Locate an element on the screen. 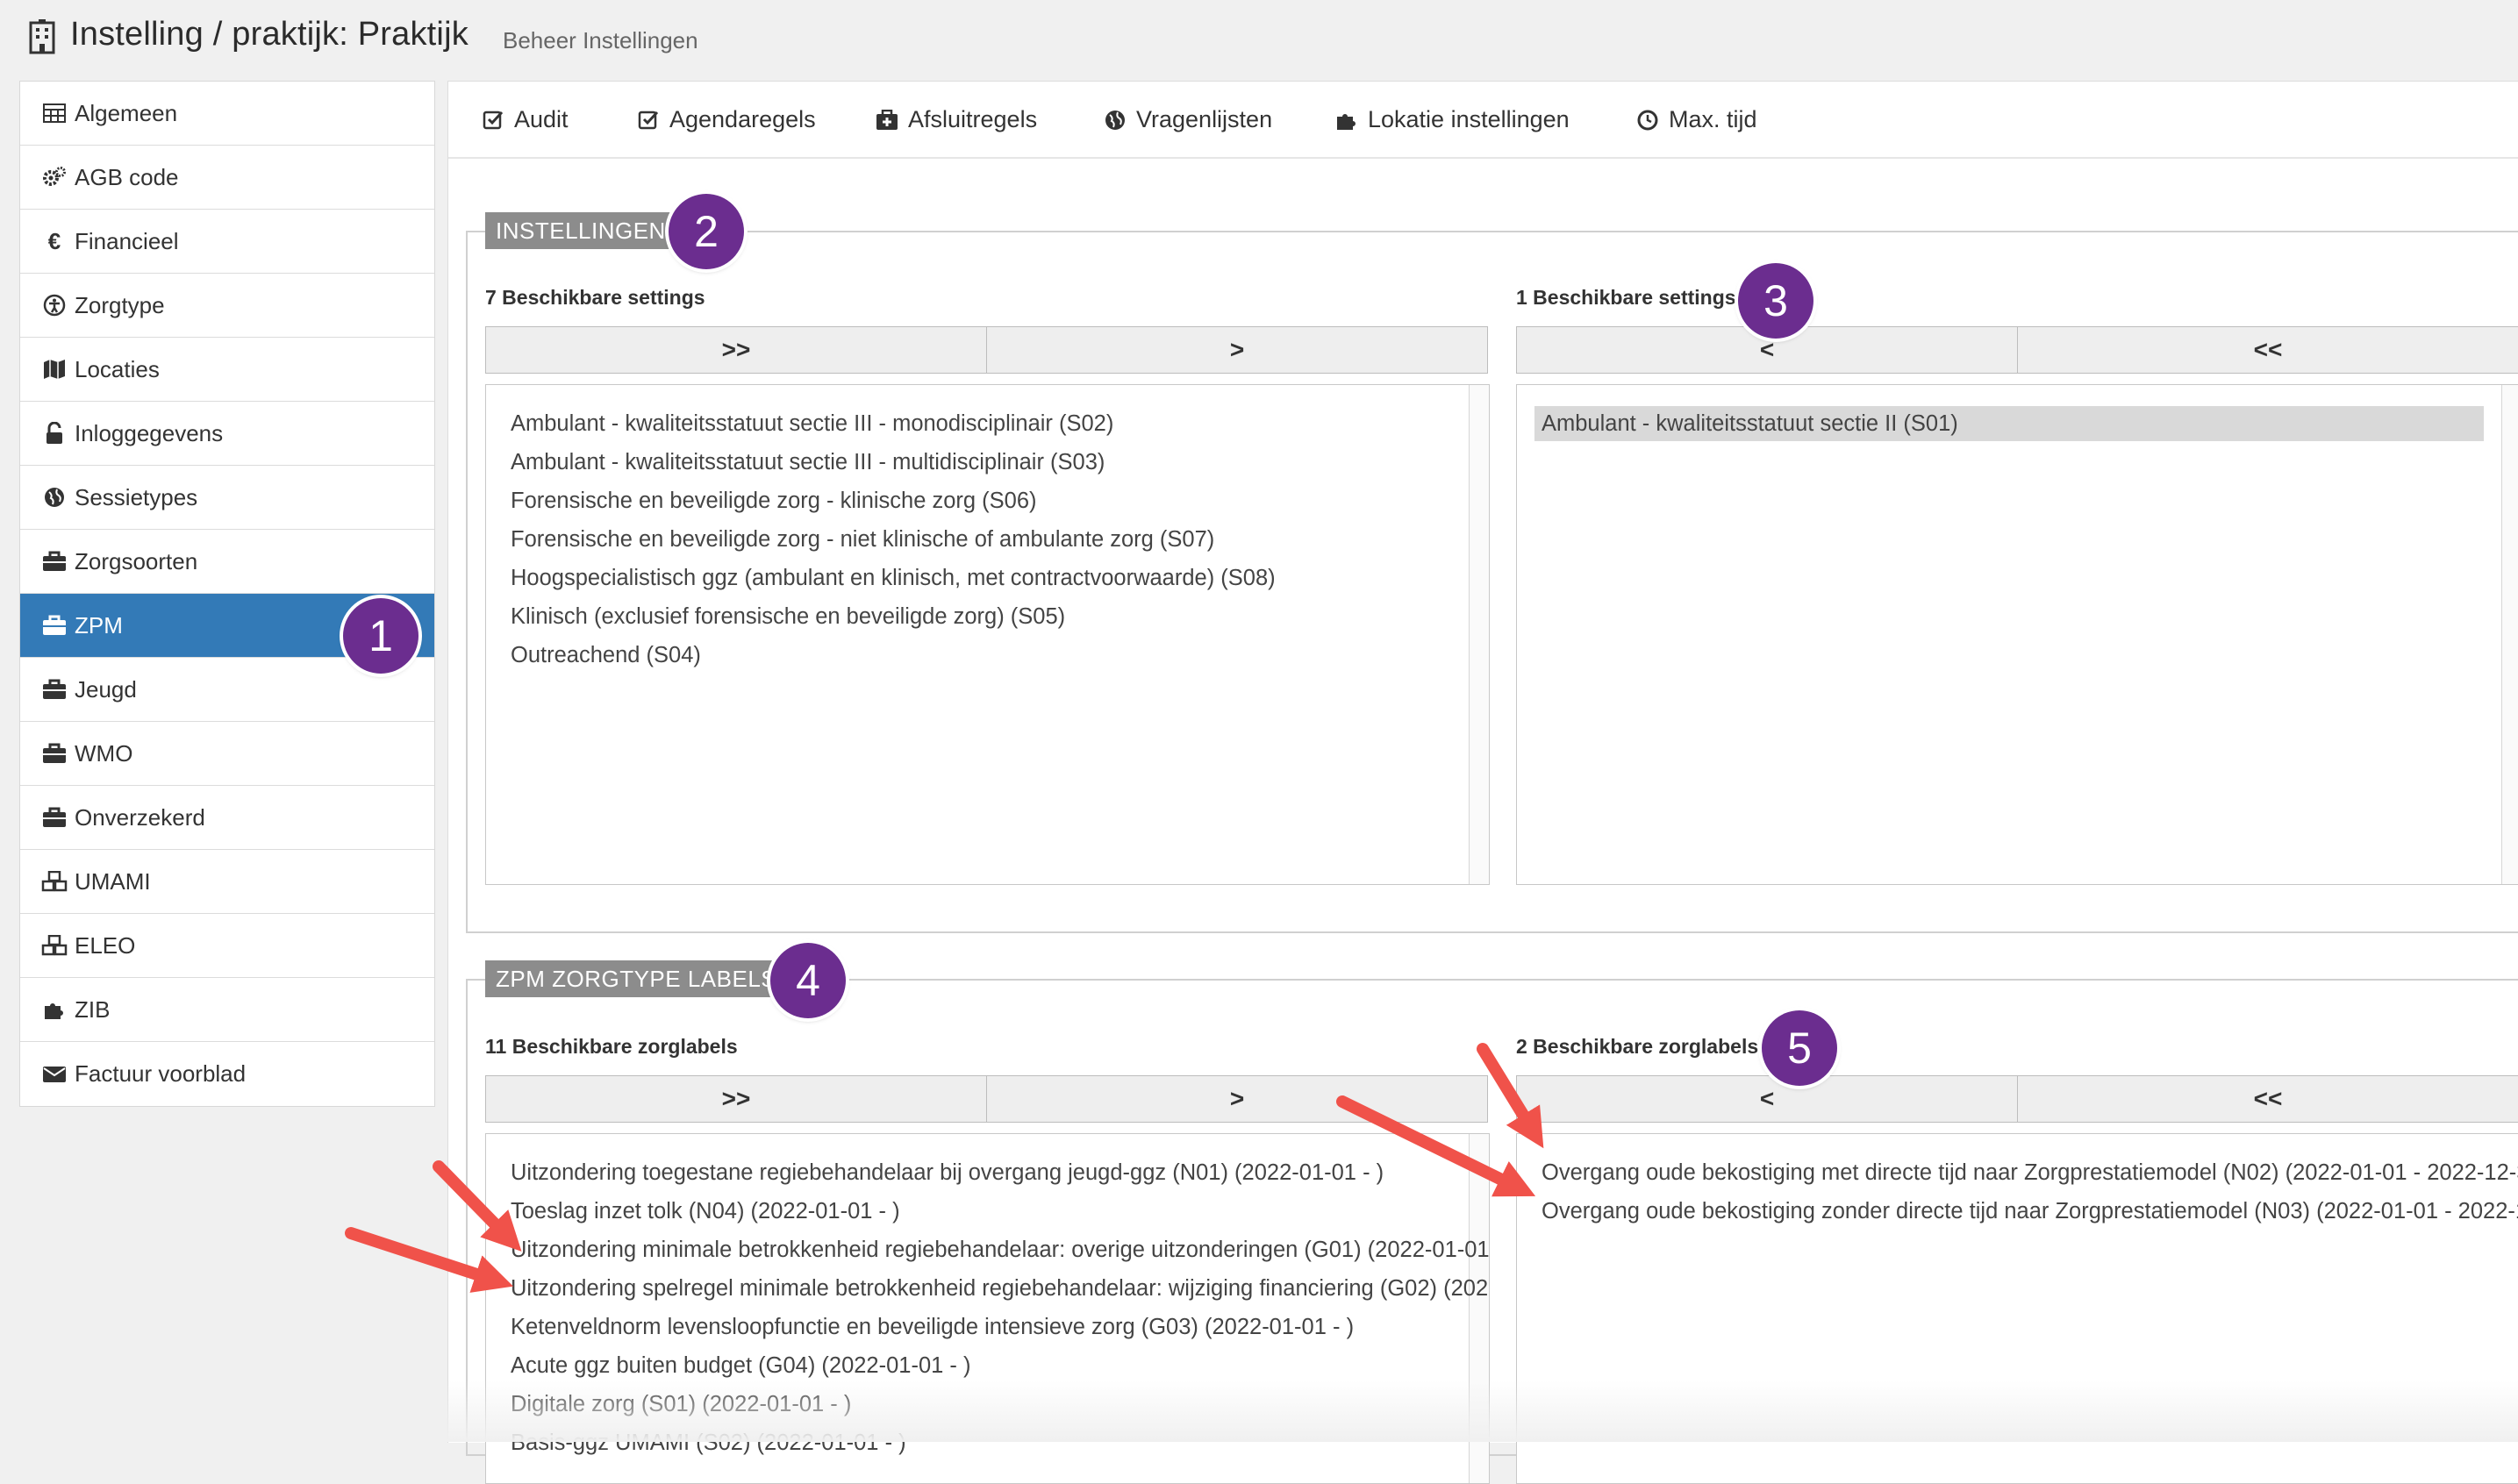 The image size is (2518, 1484). tab-afsluitregels: Afsluitregels is located at coordinates (956, 120).